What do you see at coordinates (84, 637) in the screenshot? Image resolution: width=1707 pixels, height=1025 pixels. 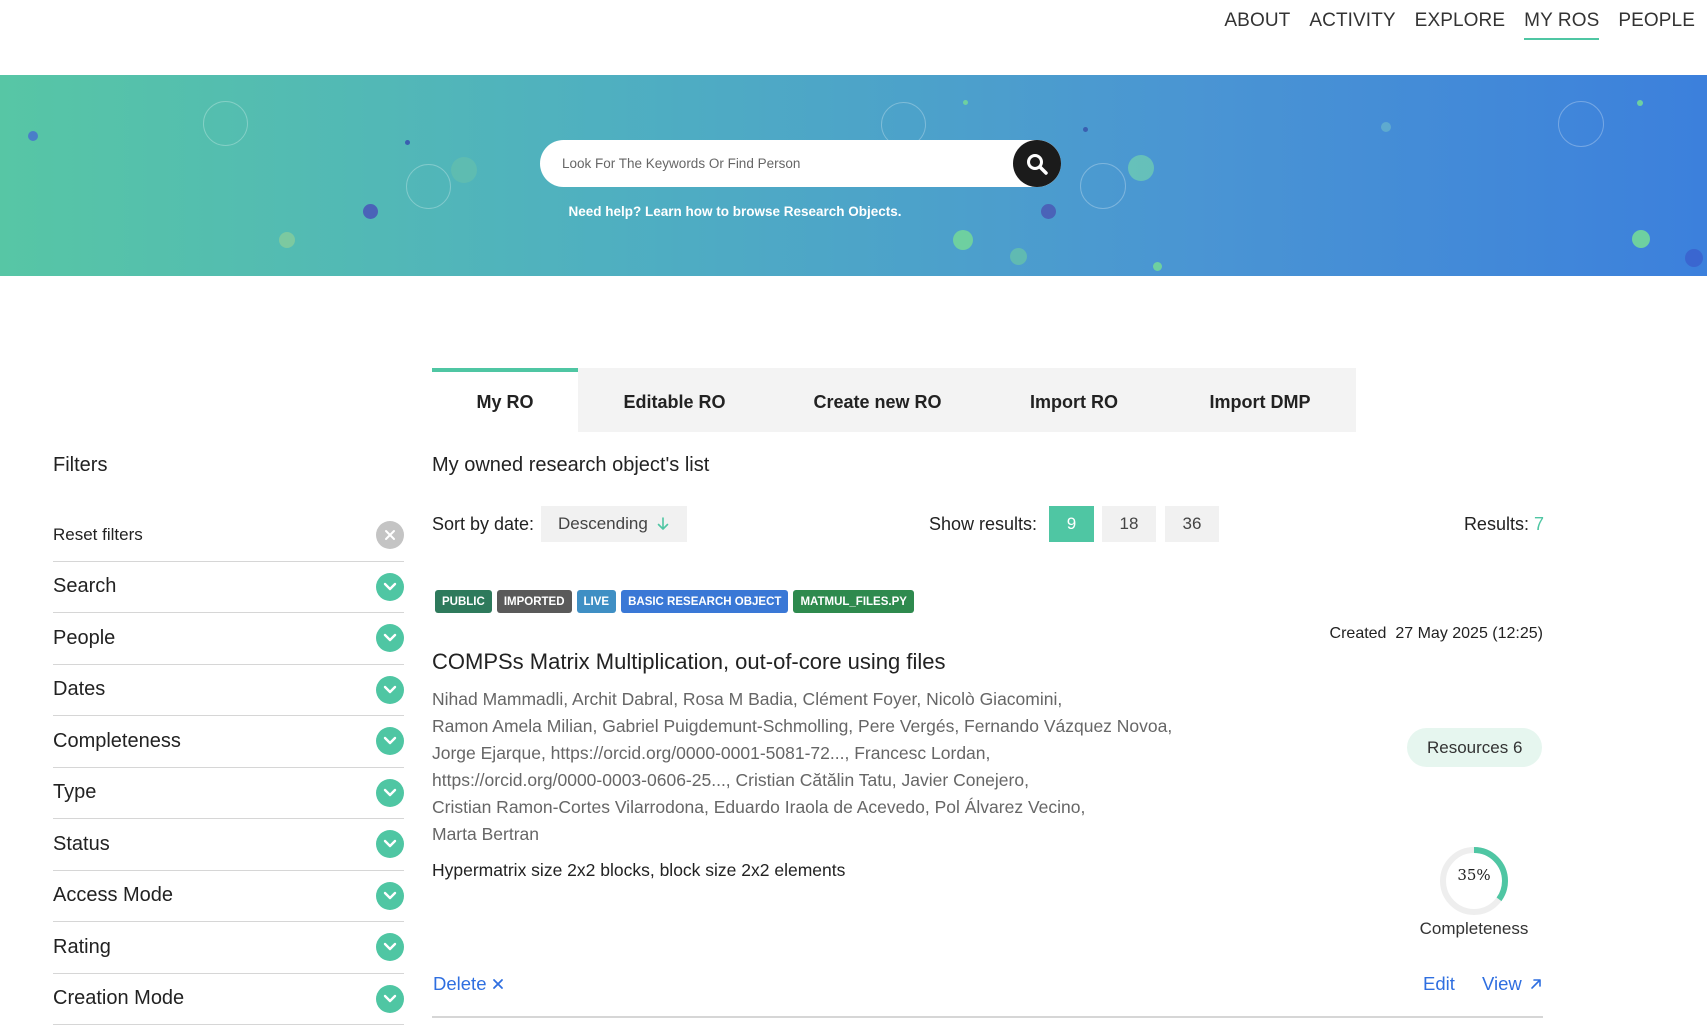 I see `filter-label: People` at bounding box center [84, 637].